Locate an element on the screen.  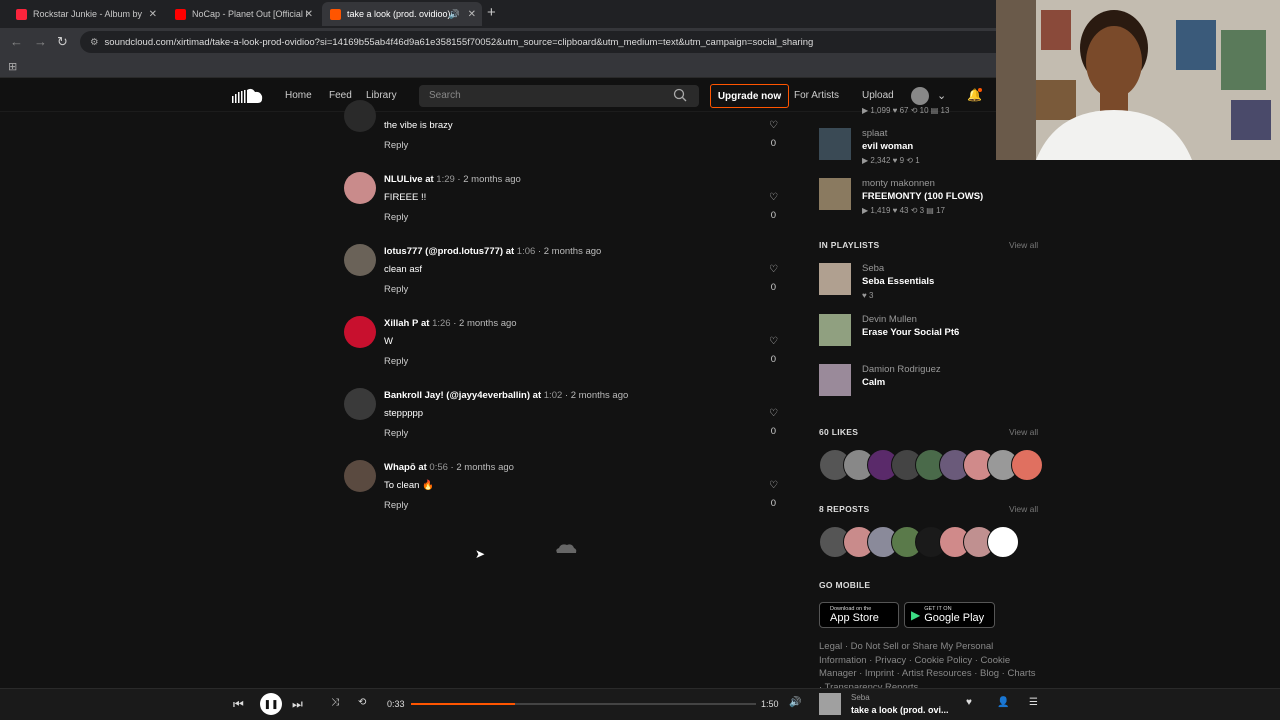
playlist-owner: Seba is located at coordinates (873, 268).